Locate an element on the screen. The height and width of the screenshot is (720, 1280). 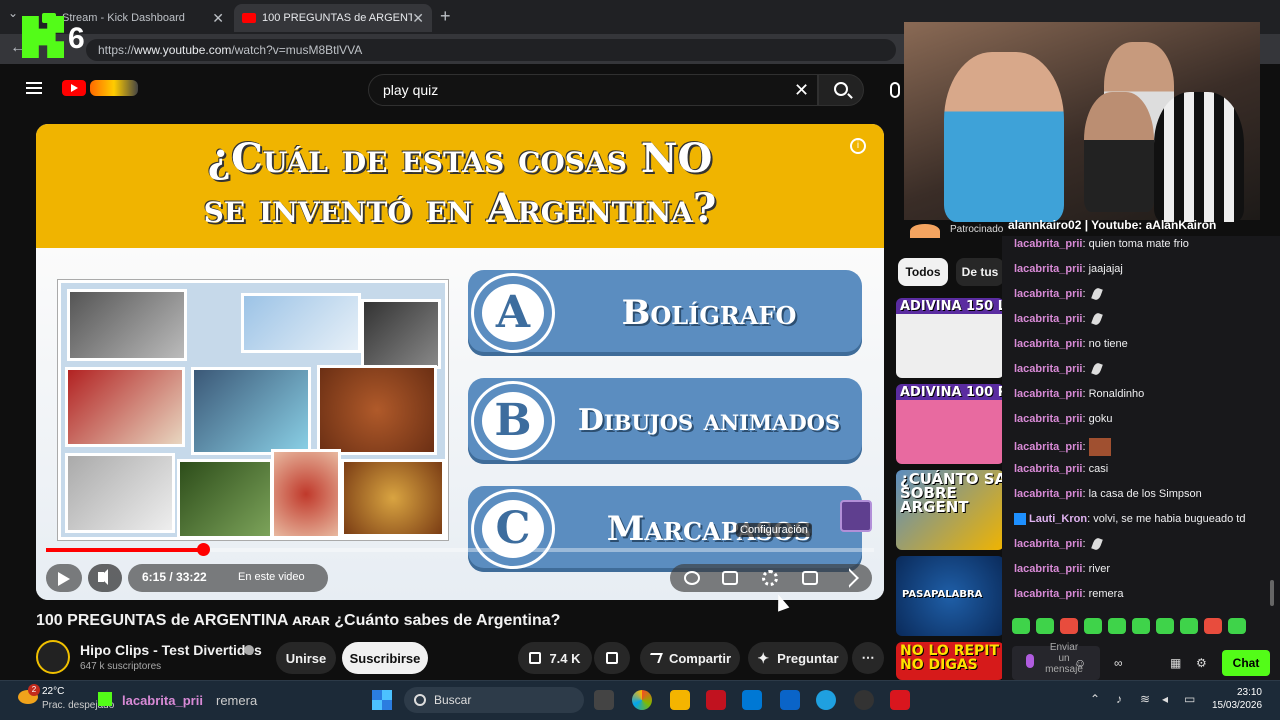
chat-username: Lauti_Kron is located at coordinates (1058, 519).